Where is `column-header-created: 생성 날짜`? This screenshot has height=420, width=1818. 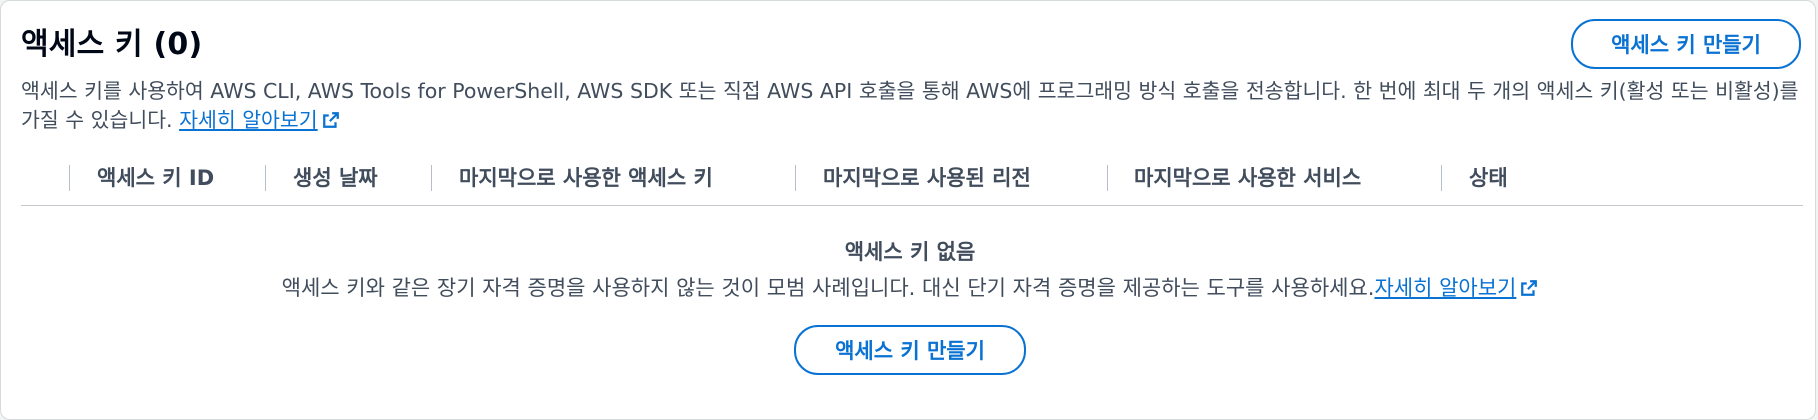
column-header-created: 생성 날짜 is located at coordinates (335, 177).